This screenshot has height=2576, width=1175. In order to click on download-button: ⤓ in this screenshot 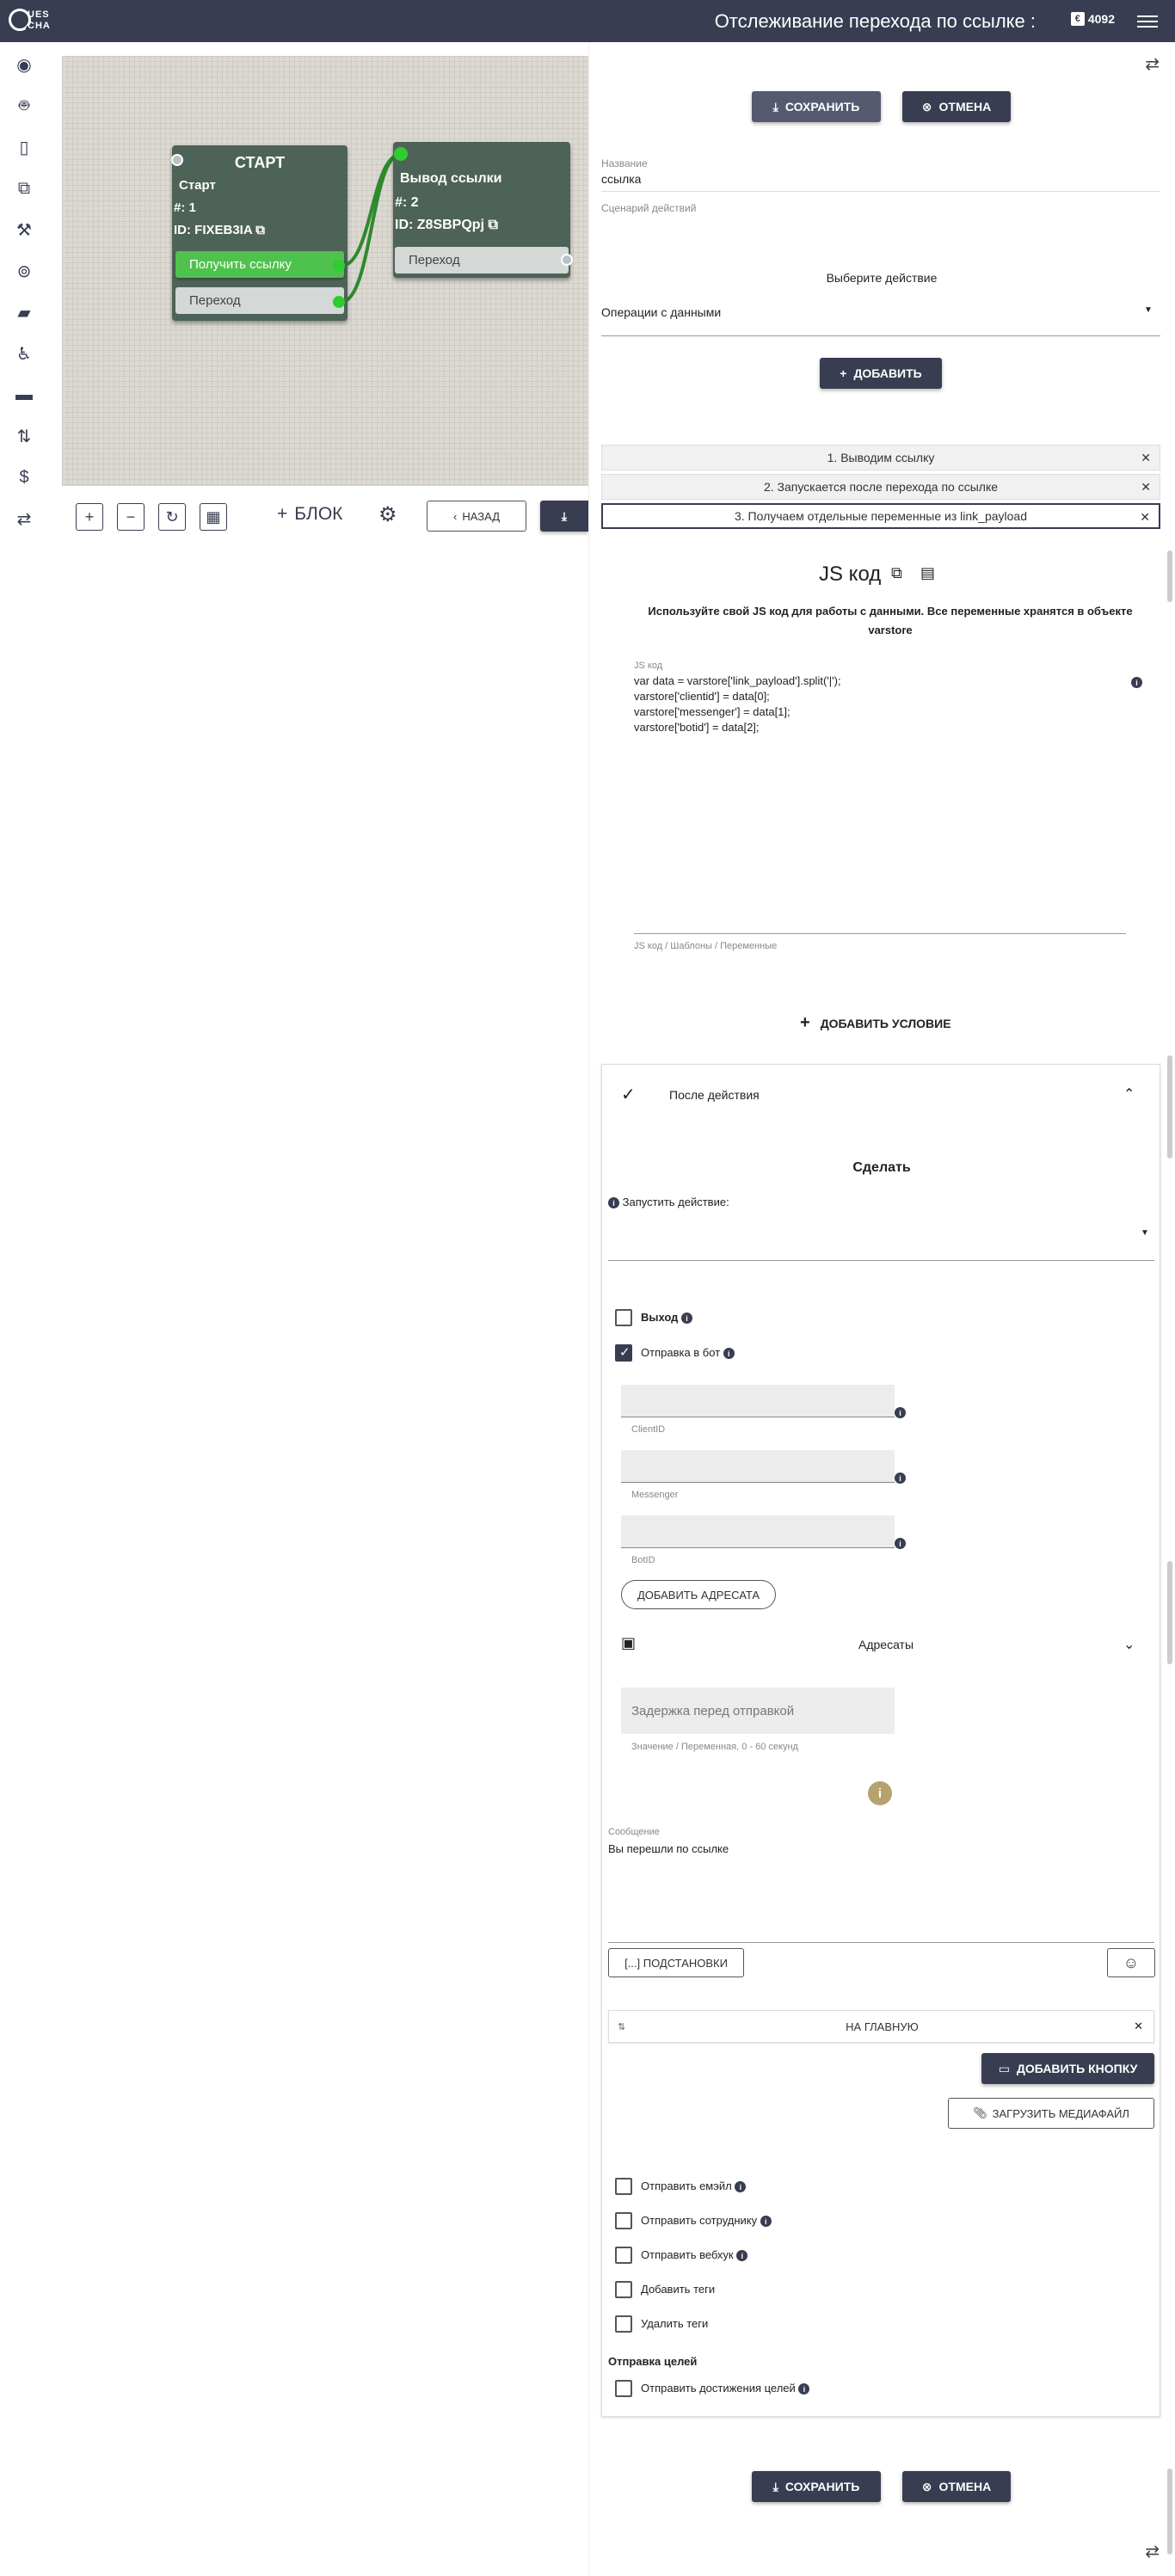, I will do `click(564, 516)`.